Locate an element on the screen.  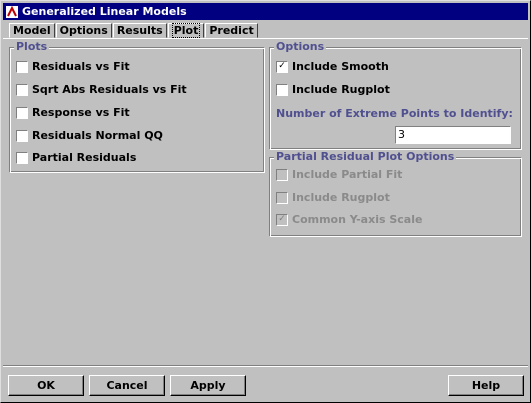
app-icon is located at coordinates (12, 11).